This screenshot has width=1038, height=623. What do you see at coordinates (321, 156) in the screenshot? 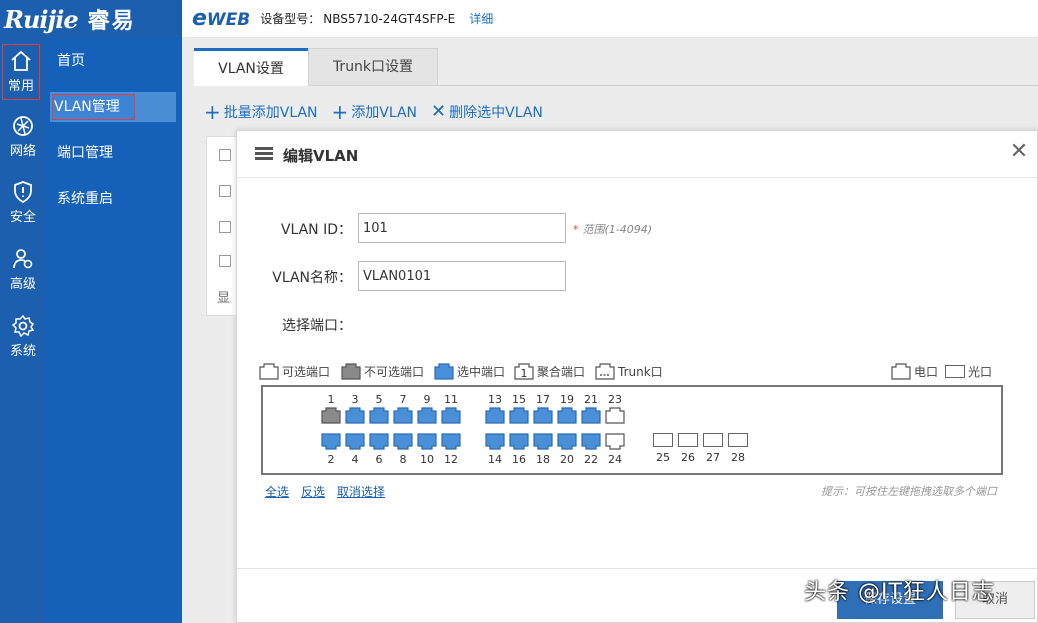
I see `dialog-title: 编辑VLAN` at bounding box center [321, 156].